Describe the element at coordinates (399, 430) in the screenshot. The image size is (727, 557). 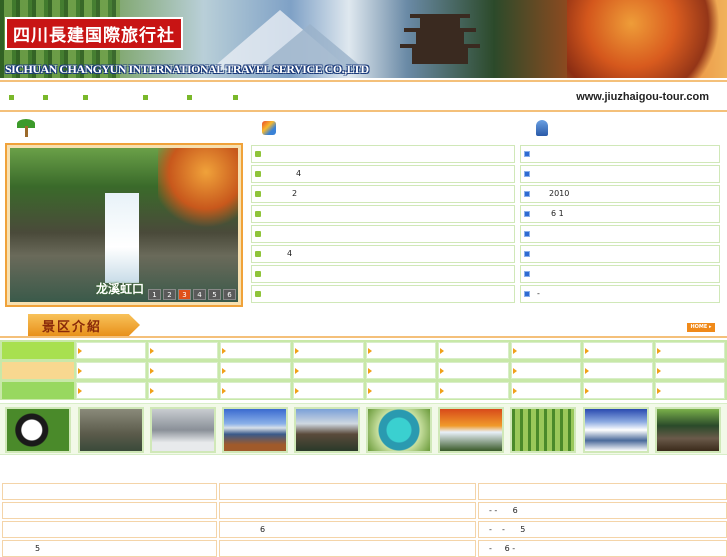
I see `thumbnail-turquoise-pools` at that location.